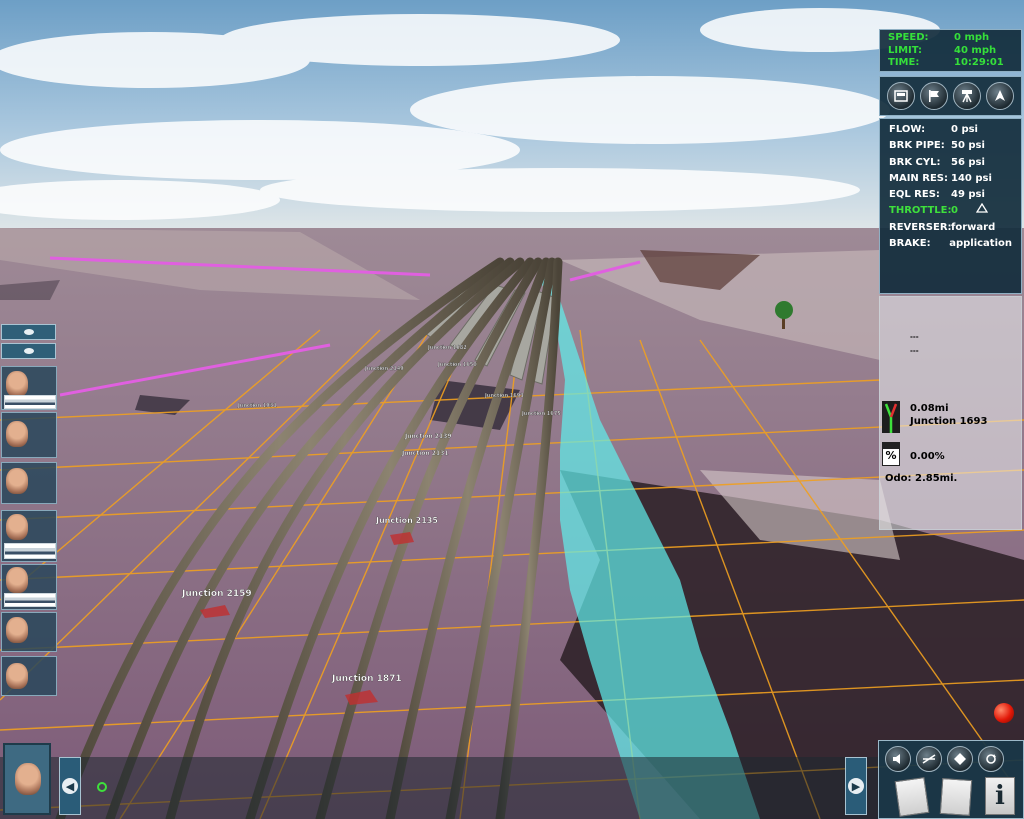  What do you see at coordinates (904, 62) in the screenshot?
I see `time-label: TIME:` at bounding box center [904, 62].